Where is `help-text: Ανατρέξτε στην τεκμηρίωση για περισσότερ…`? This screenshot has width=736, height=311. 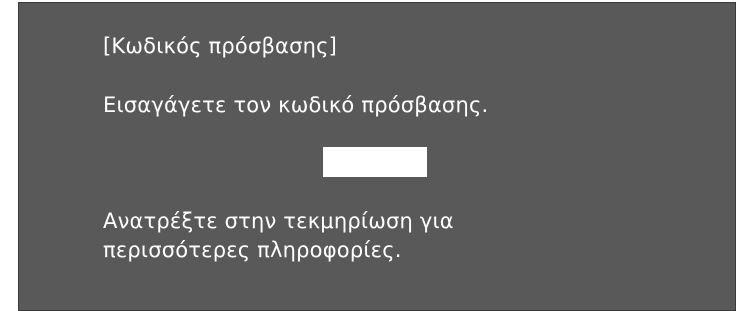
help-text: Ανατρέξτε στην τεκμηρίωση για περισσότερ… is located at coordinates (278, 236).